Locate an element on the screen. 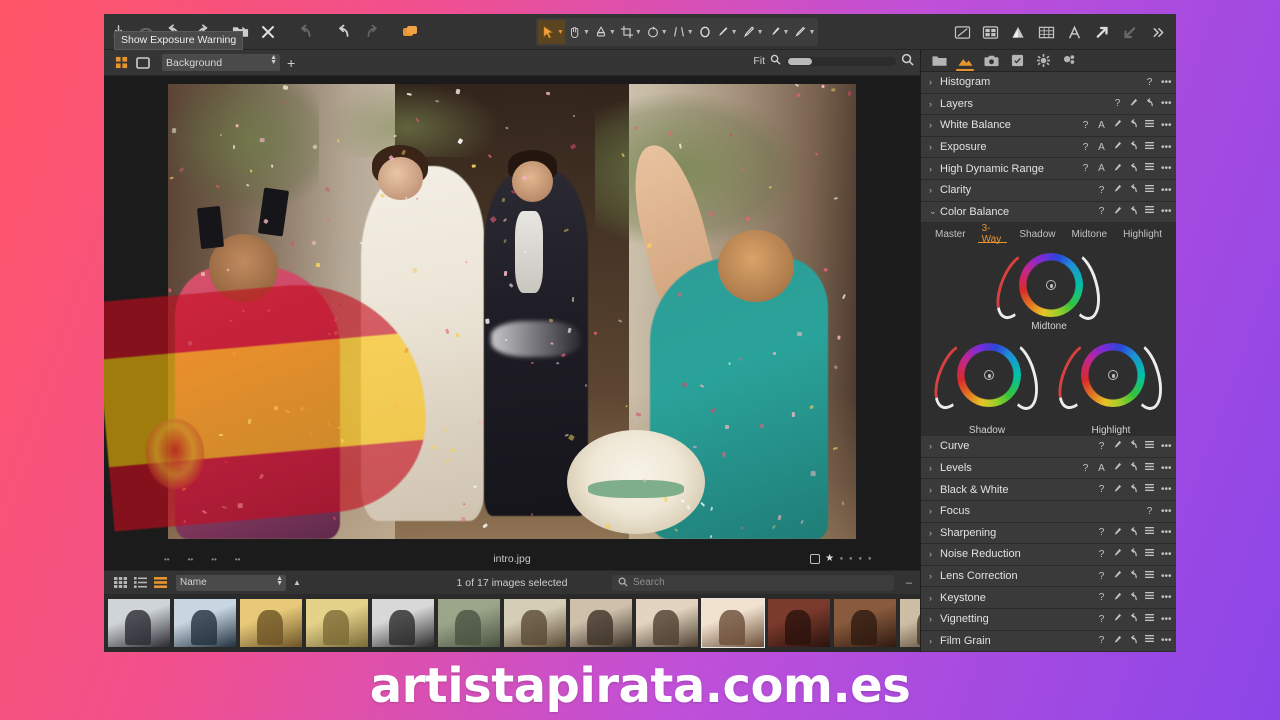  brush-tool: ▼ is located at coordinates (726, 32).